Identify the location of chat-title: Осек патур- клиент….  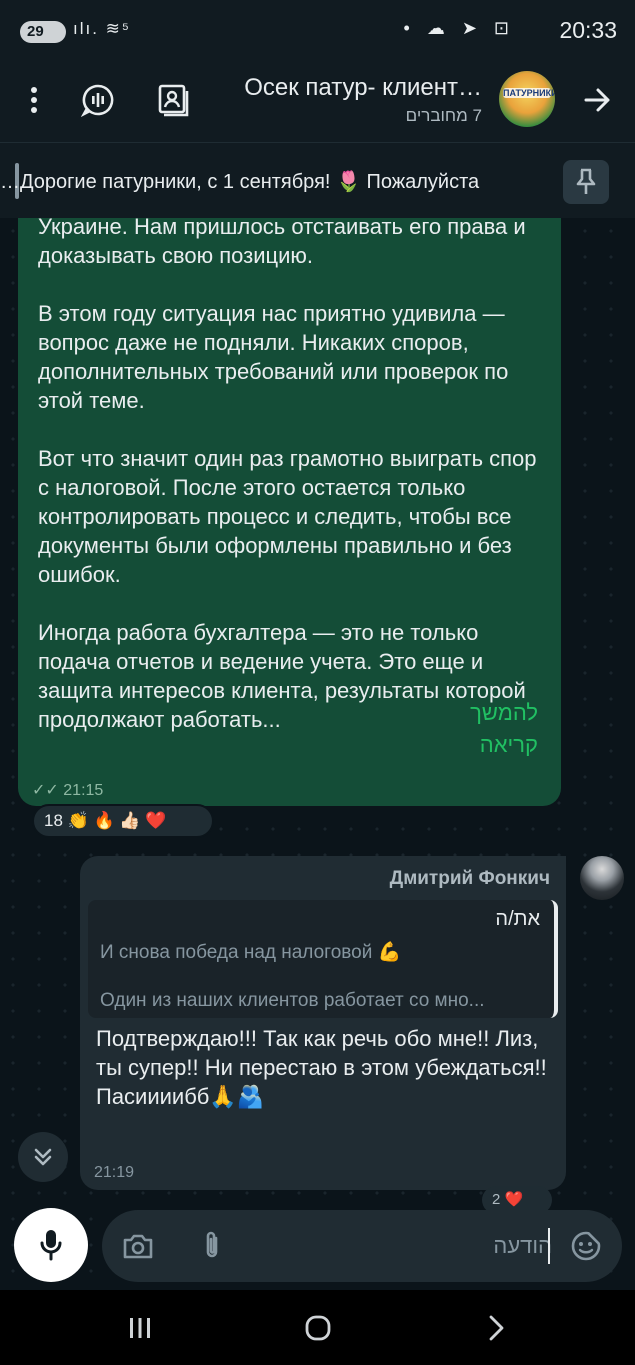
(363, 88).